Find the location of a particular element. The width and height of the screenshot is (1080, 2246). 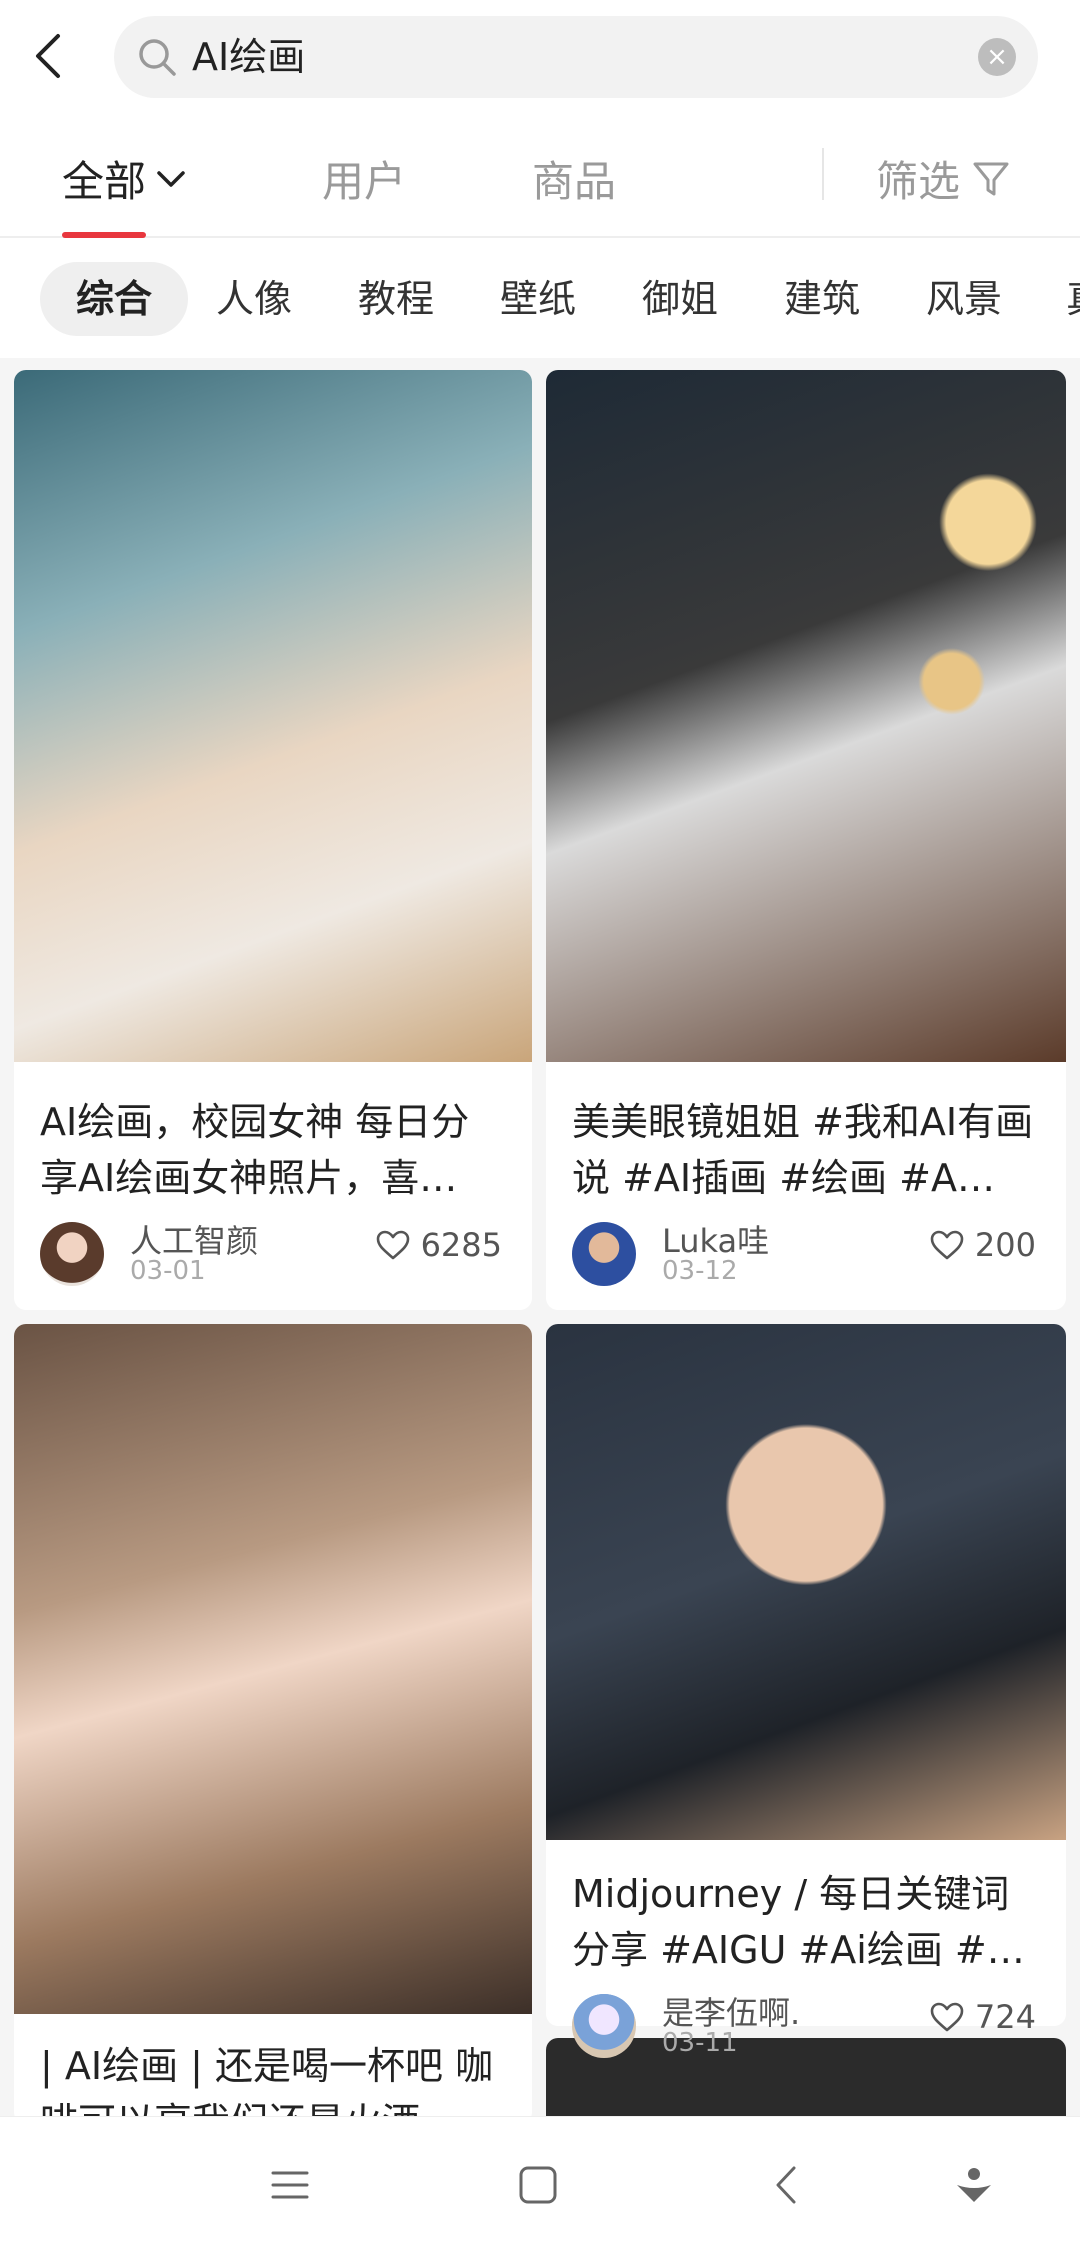

chip-portrait: 人像 is located at coordinates (254, 299).